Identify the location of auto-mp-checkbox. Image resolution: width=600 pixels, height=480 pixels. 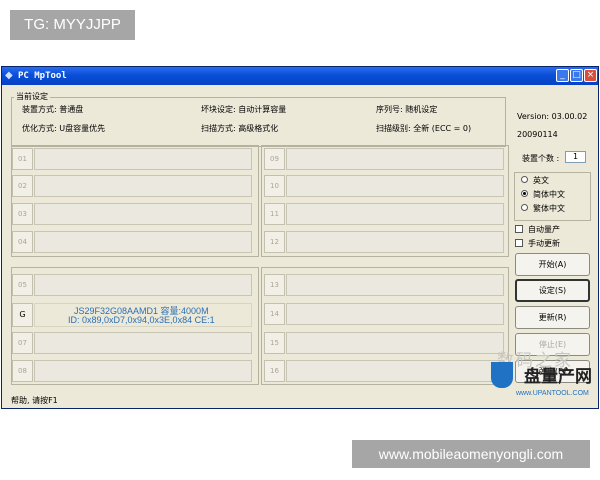
(519, 229).